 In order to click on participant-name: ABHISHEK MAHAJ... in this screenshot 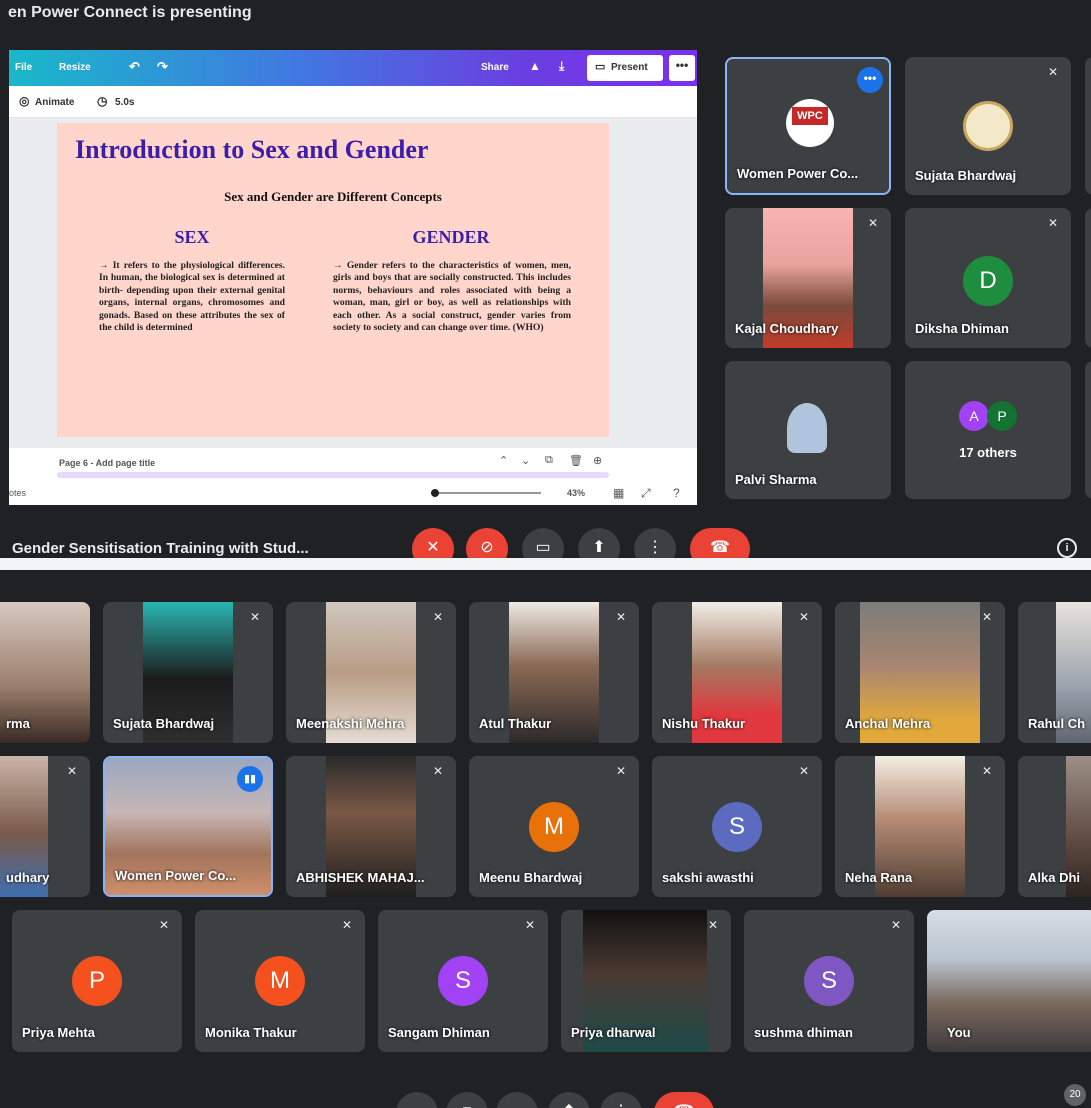, I will do `click(360, 877)`.